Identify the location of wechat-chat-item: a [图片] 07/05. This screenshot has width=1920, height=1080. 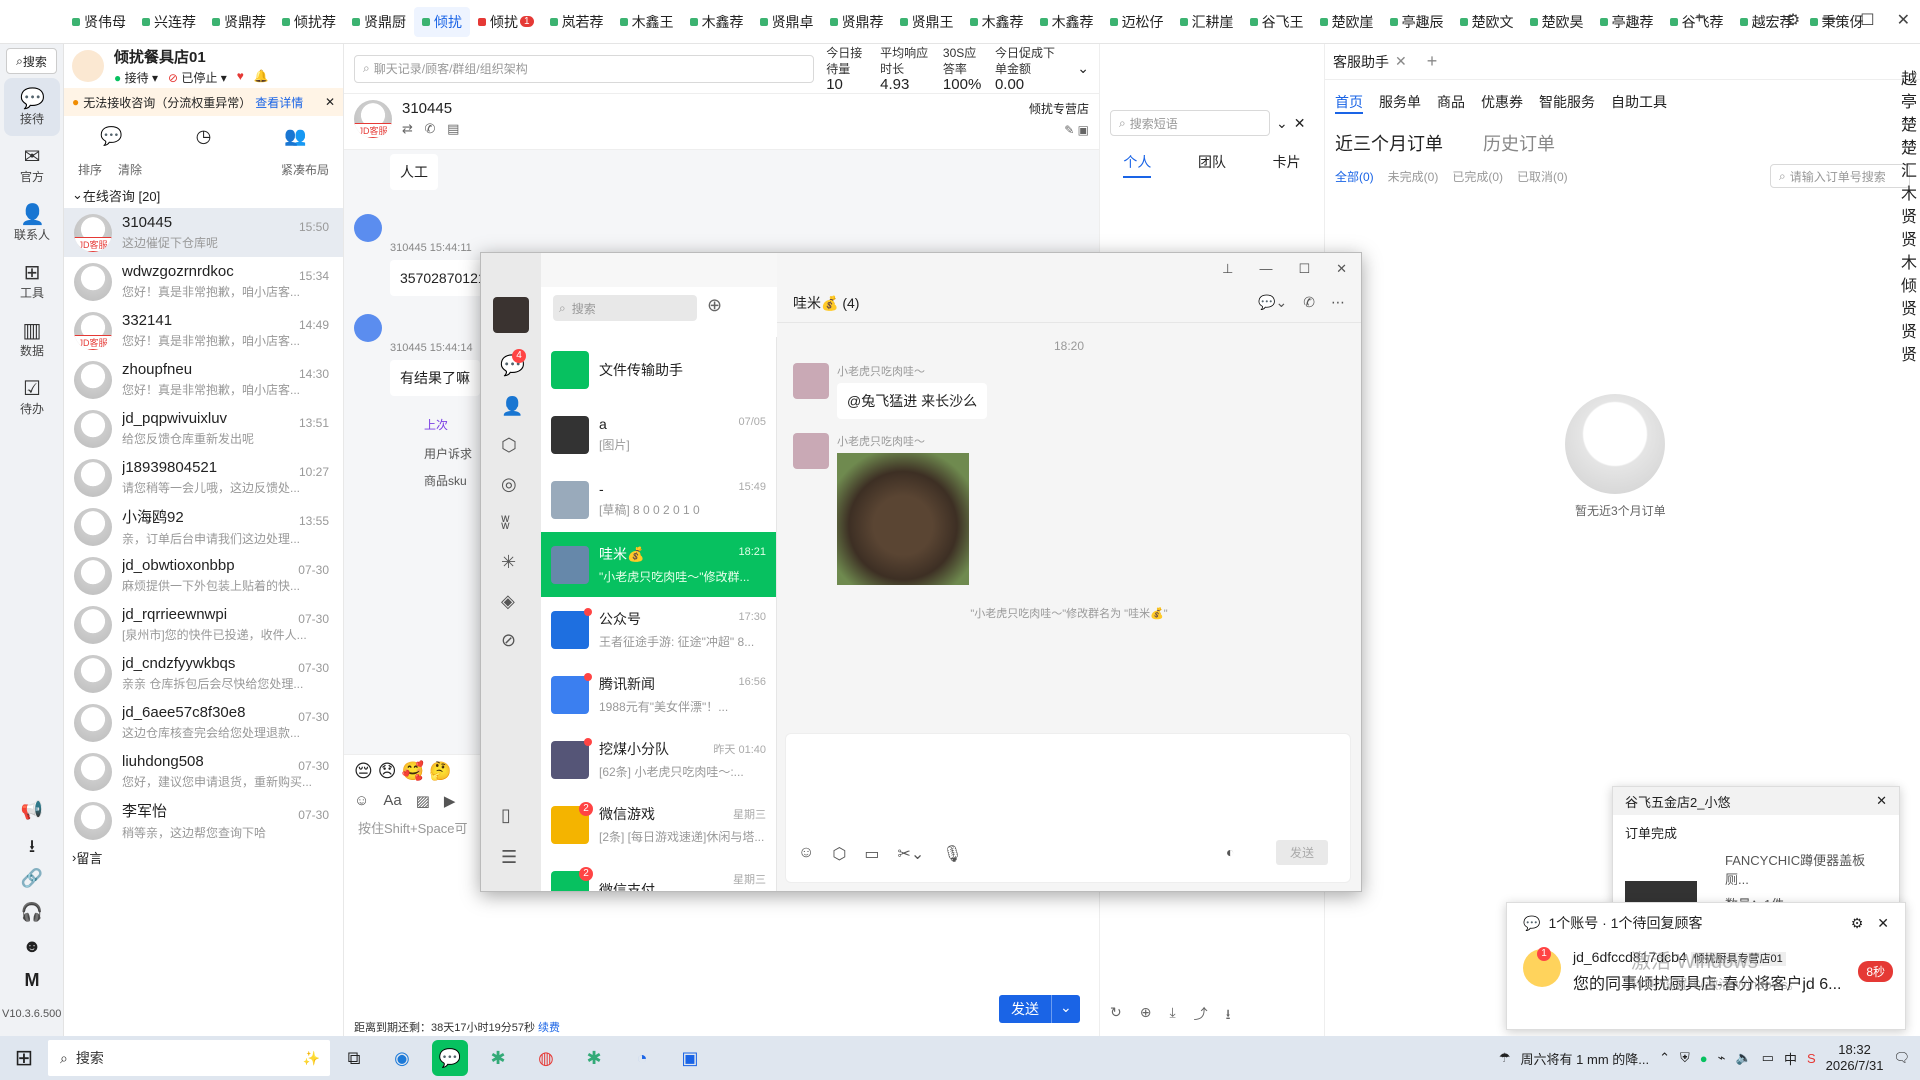
(658, 434).